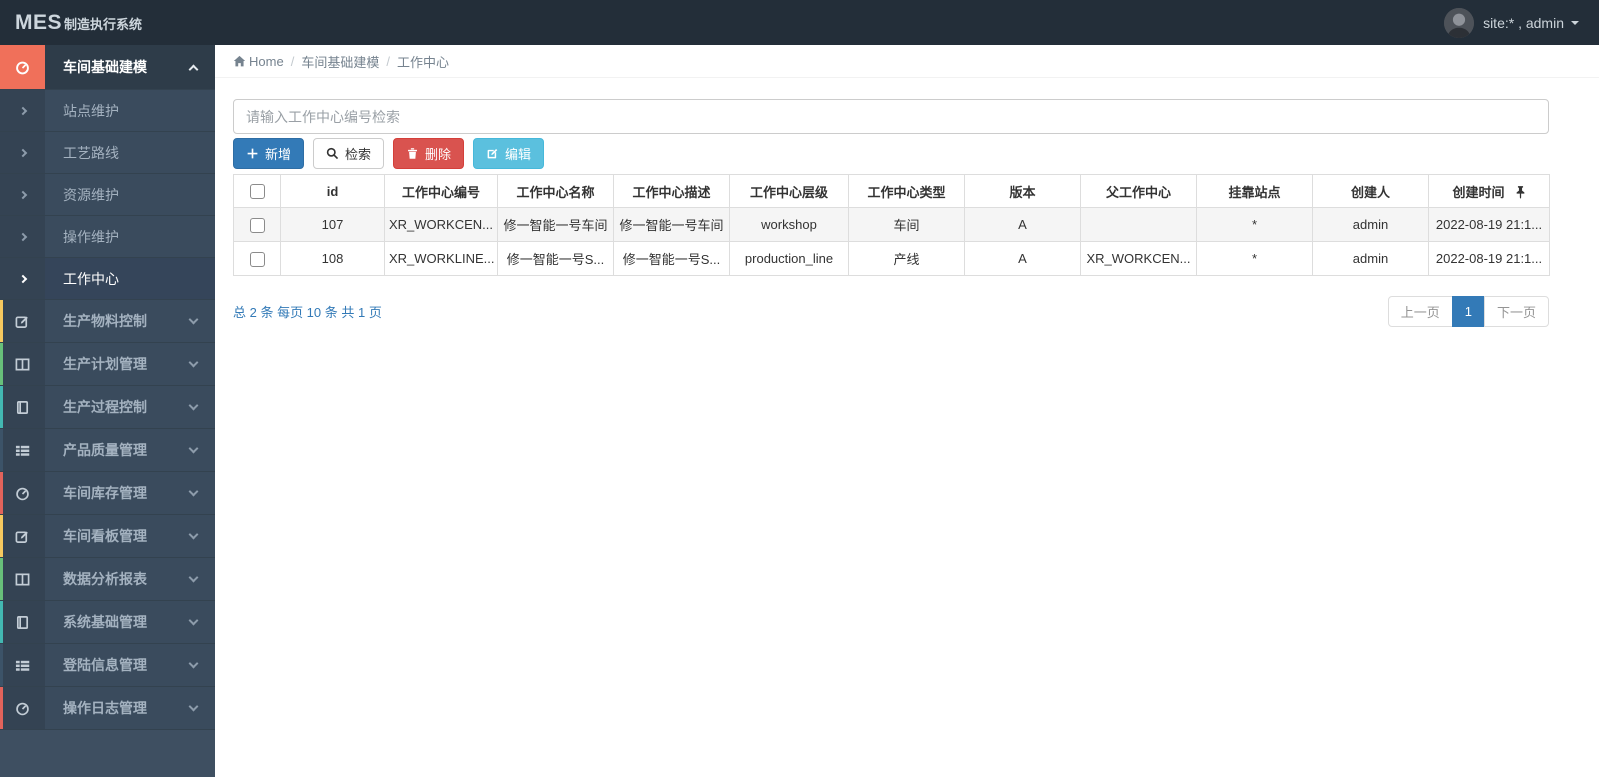 The height and width of the screenshot is (777, 1599). I want to click on next-page-button: 下一页, so click(1516, 311).